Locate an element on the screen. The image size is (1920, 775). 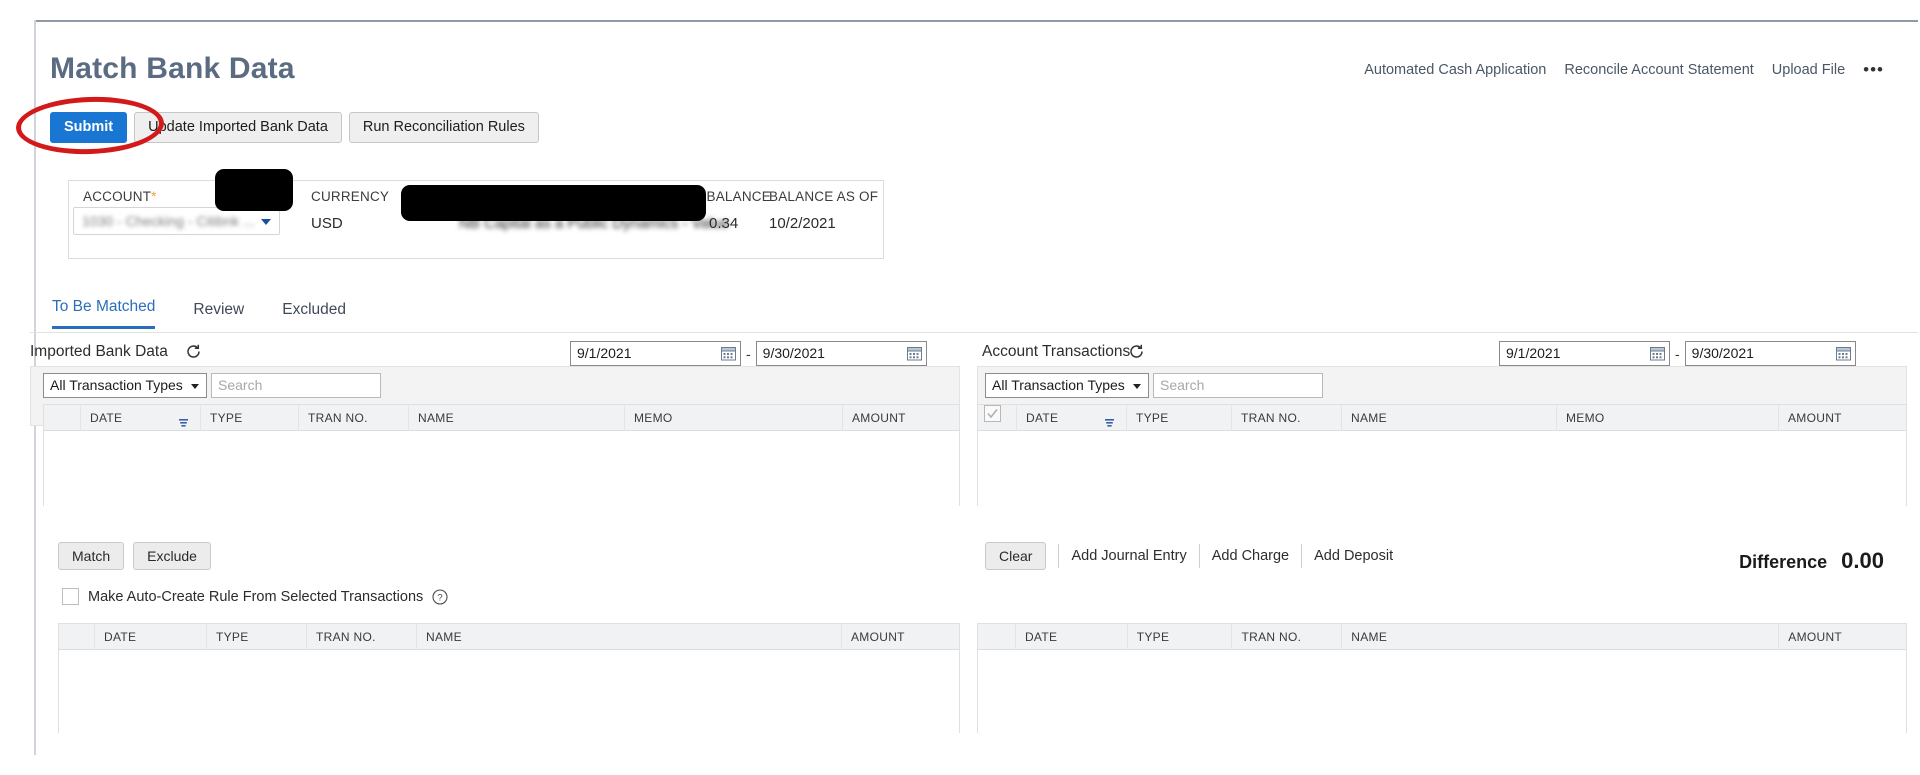
th-select-all is located at coordinates (997, 417).